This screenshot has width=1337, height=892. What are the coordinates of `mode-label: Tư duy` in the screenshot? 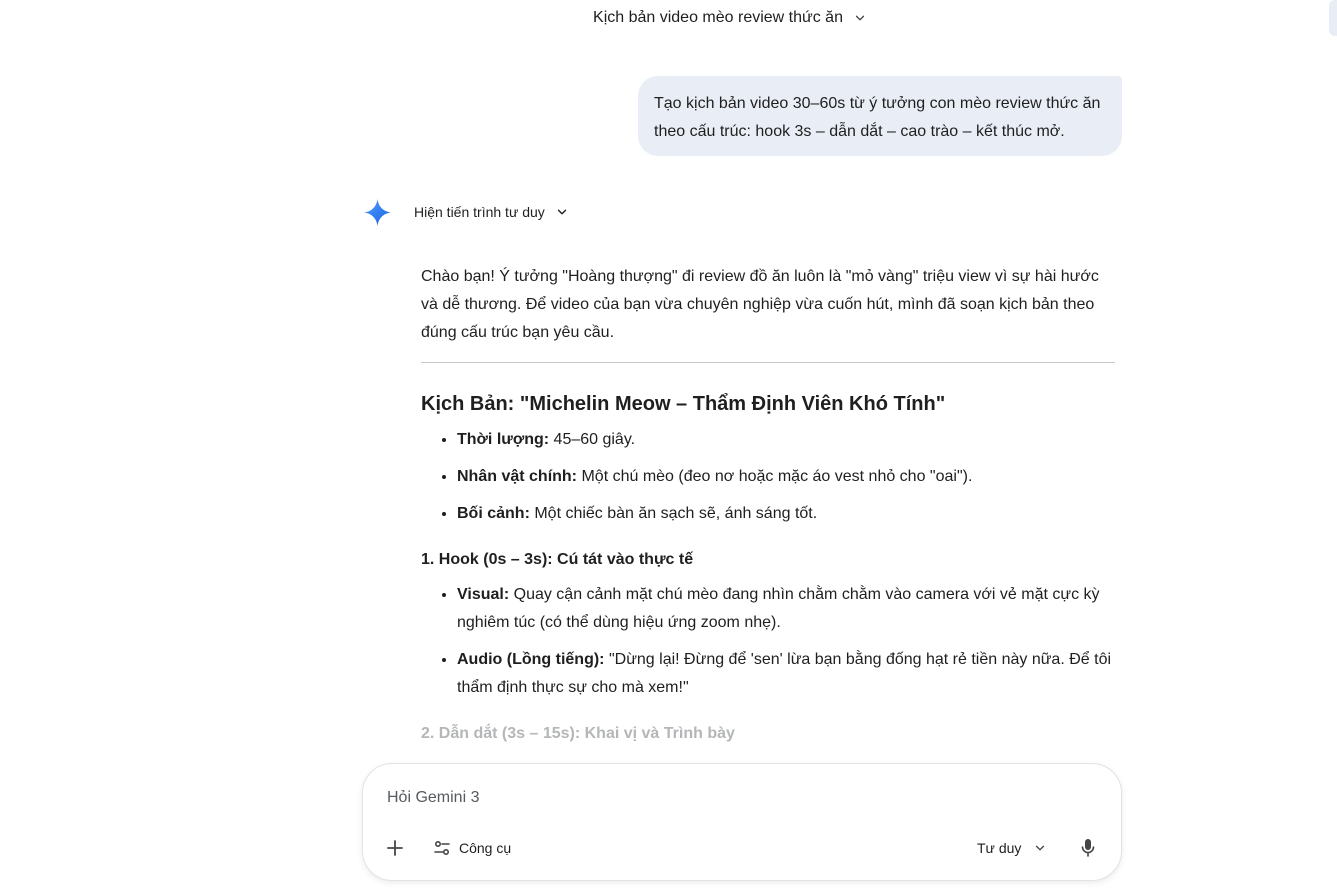 It's located at (999, 848).